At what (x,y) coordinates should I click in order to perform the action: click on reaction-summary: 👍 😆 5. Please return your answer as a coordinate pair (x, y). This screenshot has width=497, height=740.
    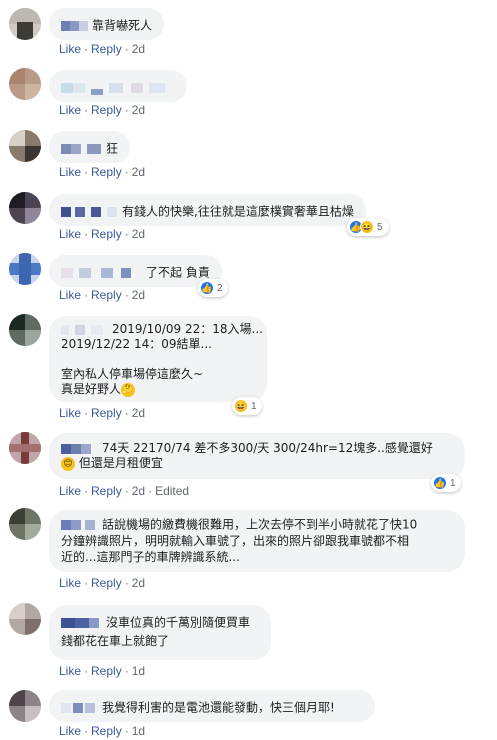
    Looking at the image, I should click on (368, 227).